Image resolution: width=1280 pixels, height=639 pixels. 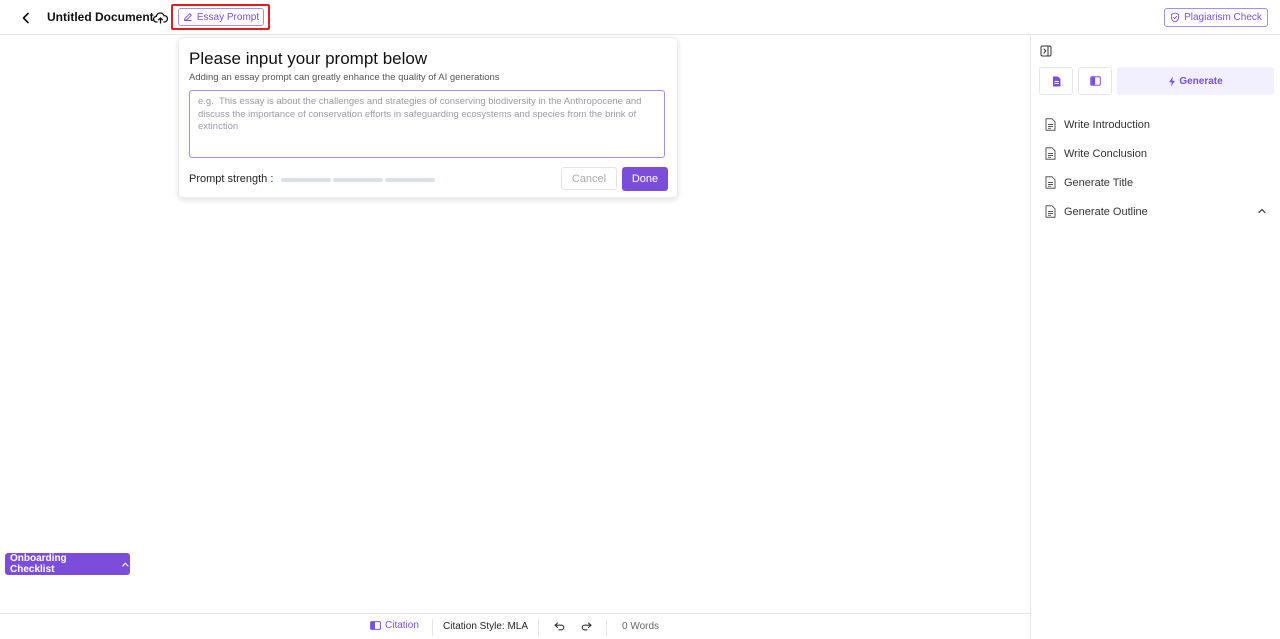 What do you see at coordinates (228, 17) in the screenshot?
I see `essay-prompt-label: Essay Prompt` at bounding box center [228, 17].